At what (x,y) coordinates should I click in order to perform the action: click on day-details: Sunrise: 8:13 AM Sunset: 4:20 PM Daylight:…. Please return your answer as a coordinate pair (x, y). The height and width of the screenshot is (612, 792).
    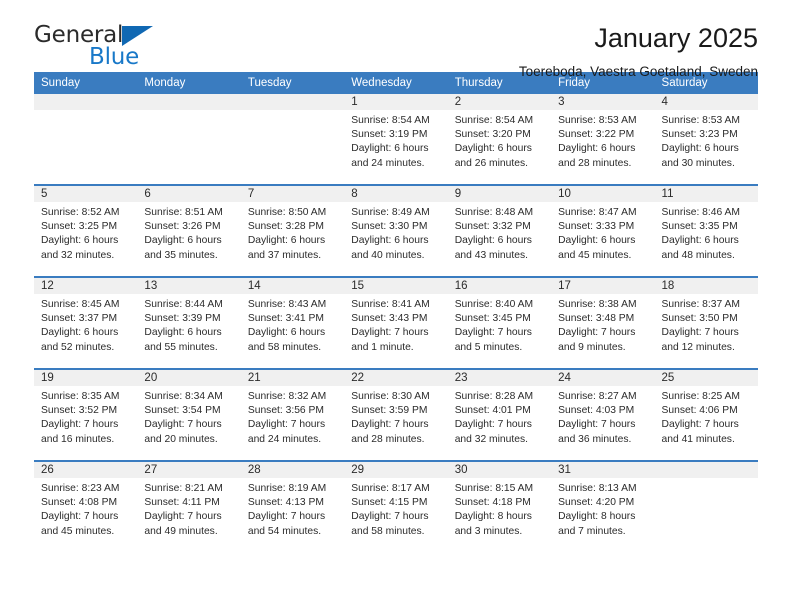
    Looking at the image, I should click on (602, 508).